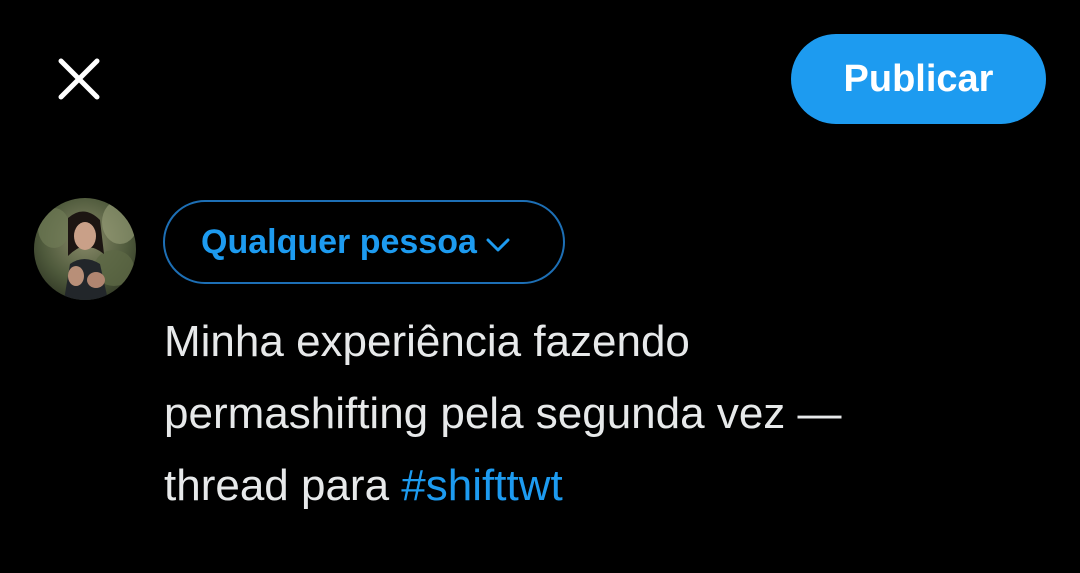 The height and width of the screenshot is (573, 1080). What do you see at coordinates (283, 485) in the screenshot?
I see `tweet-text-fragment: thread para` at bounding box center [283, 485].